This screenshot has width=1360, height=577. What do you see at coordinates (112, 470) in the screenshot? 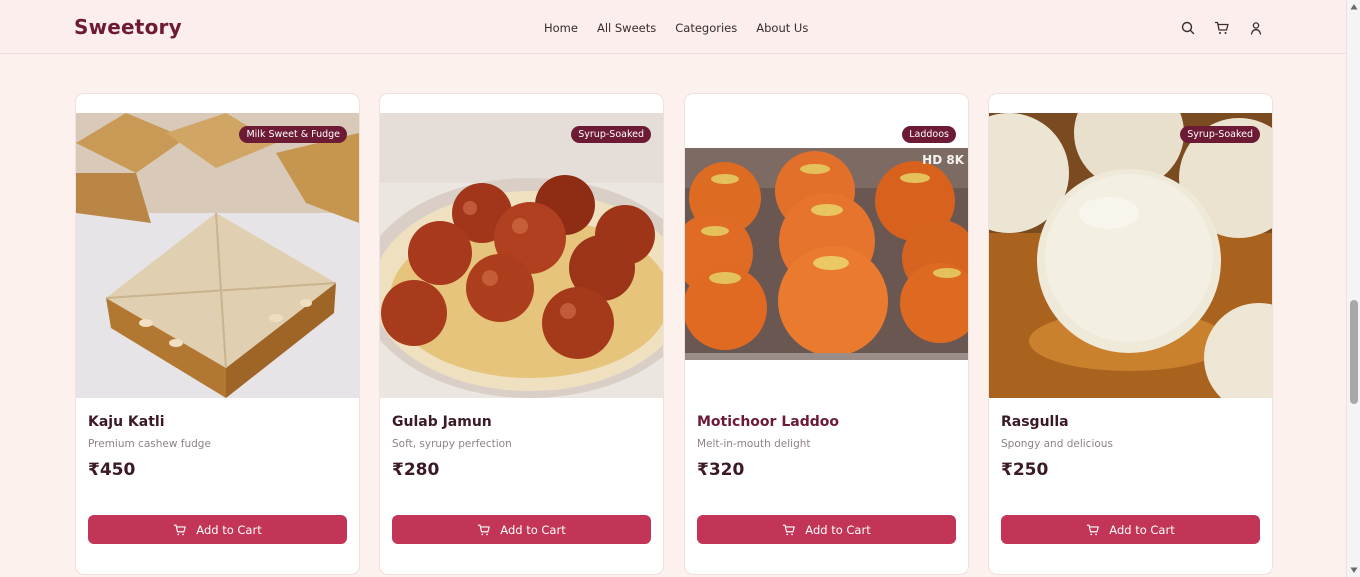
I see `product-price: ₹450` at bounding box center [112, 470].